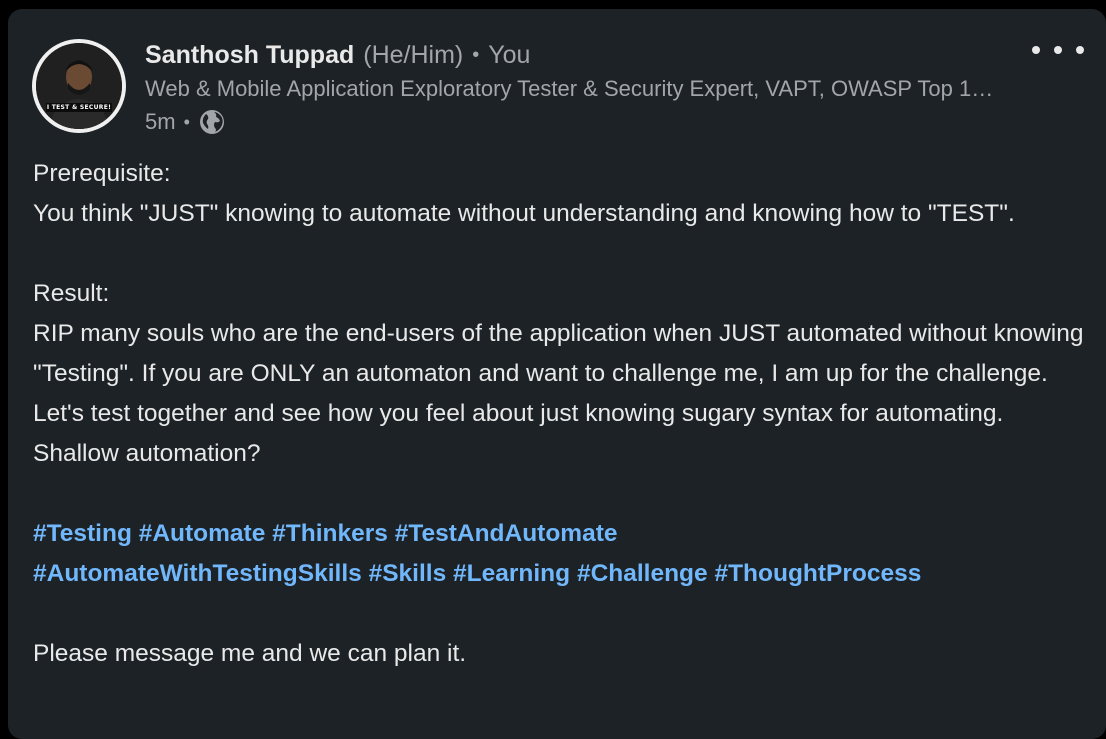 The image size is (1106, 739). I want to click on avatar: I TEST & SECURE!, so click(79, 86).